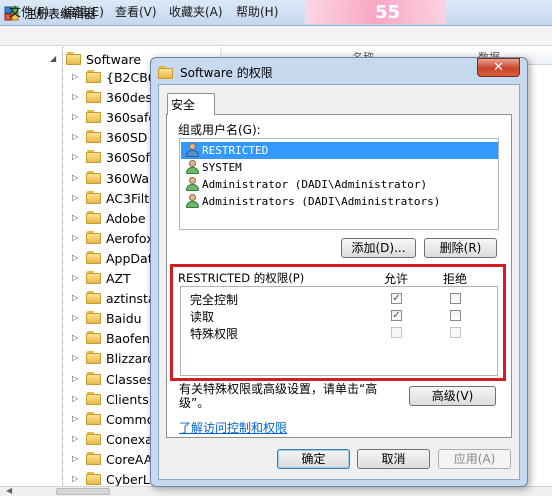 This screenshot has width=552, height=496. I want to click on cancel-button: 取消, so click(393, 459).